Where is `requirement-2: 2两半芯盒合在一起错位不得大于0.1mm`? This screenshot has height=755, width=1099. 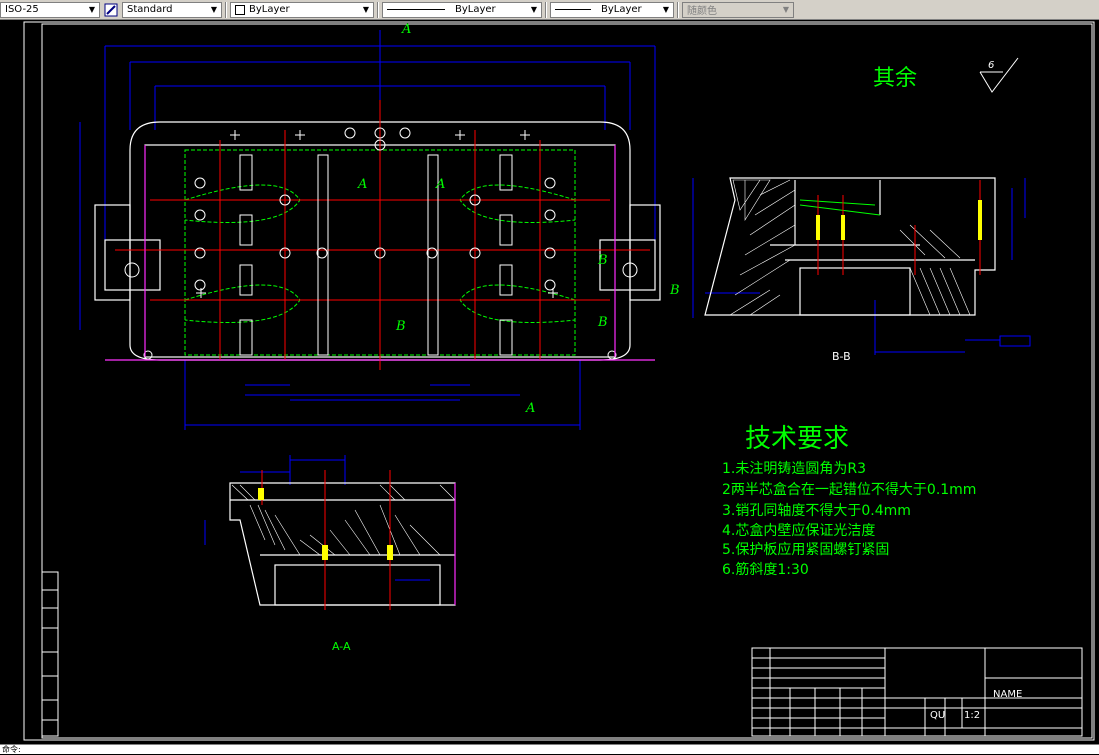
requirement-2: 2两半芯盒合在一起错位不得大于0.1mm is located at coordinates (849, 489).